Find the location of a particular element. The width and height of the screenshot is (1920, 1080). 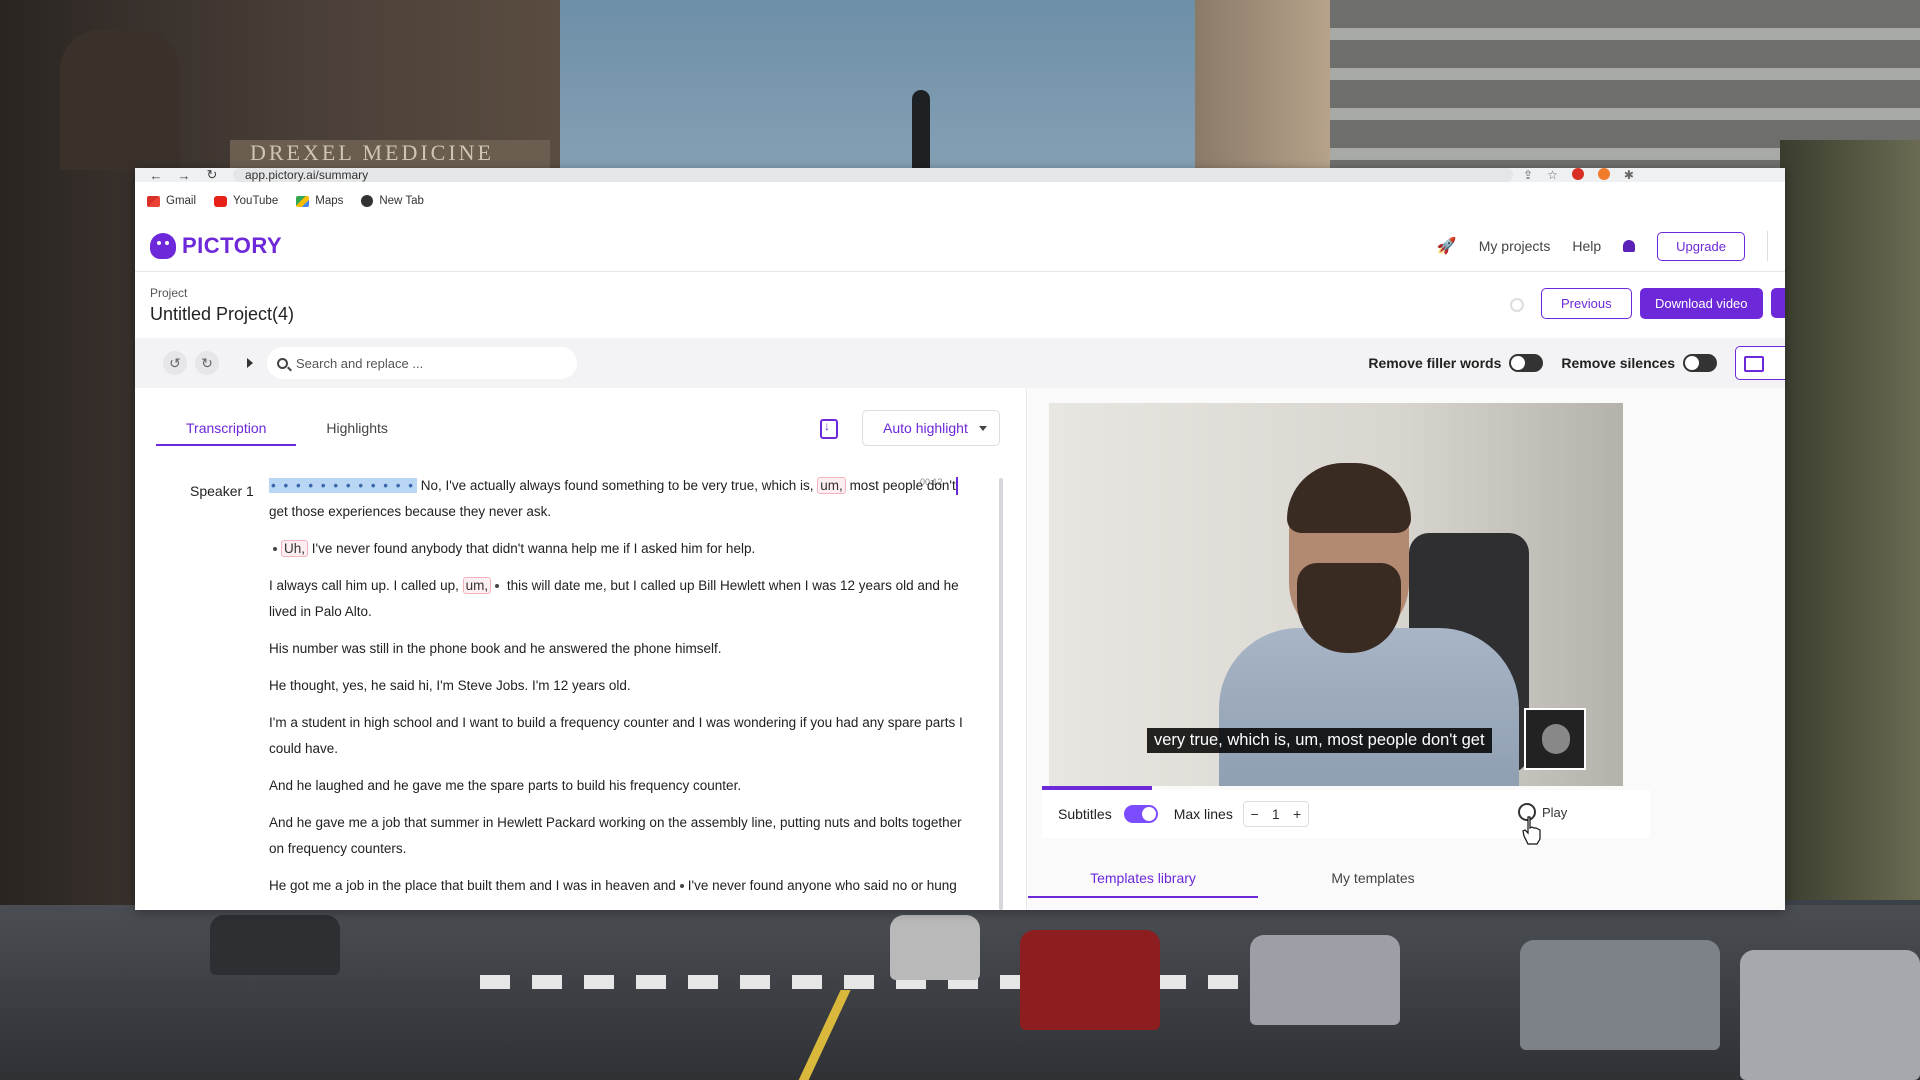

subtitles-toggle is located at coordinates (1140, 814).